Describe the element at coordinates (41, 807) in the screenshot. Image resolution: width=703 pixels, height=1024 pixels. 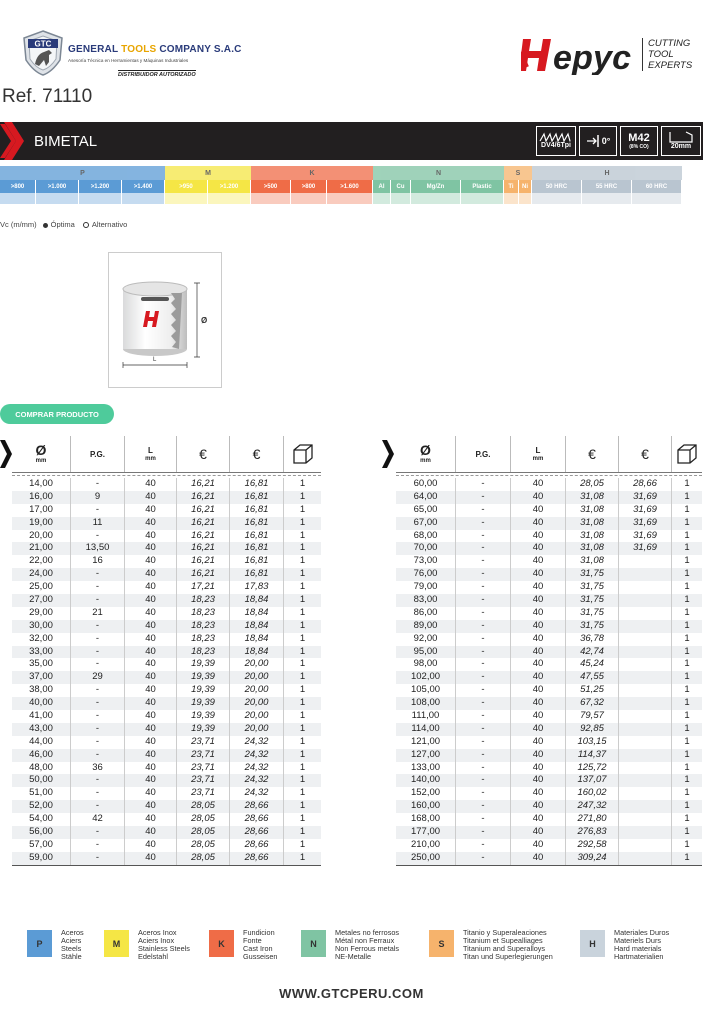
I see `cell-diameter: 52,00` at that location.